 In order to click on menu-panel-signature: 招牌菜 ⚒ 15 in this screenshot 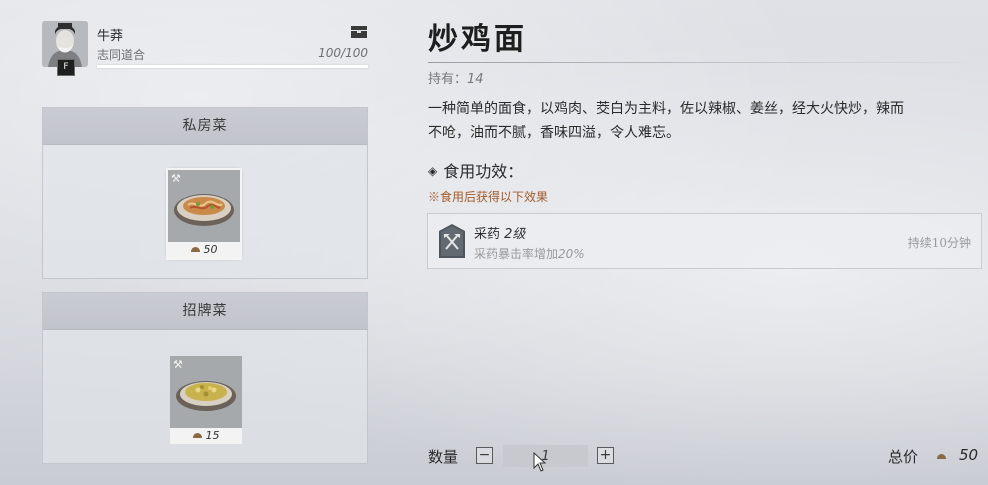, I will do `click(205, 378)`.